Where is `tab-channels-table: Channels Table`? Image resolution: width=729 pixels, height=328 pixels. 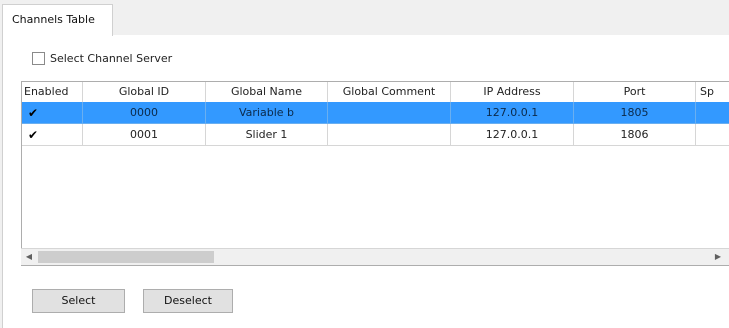
tab-channels-table: Channels Table is located at coordinates (57, 20).